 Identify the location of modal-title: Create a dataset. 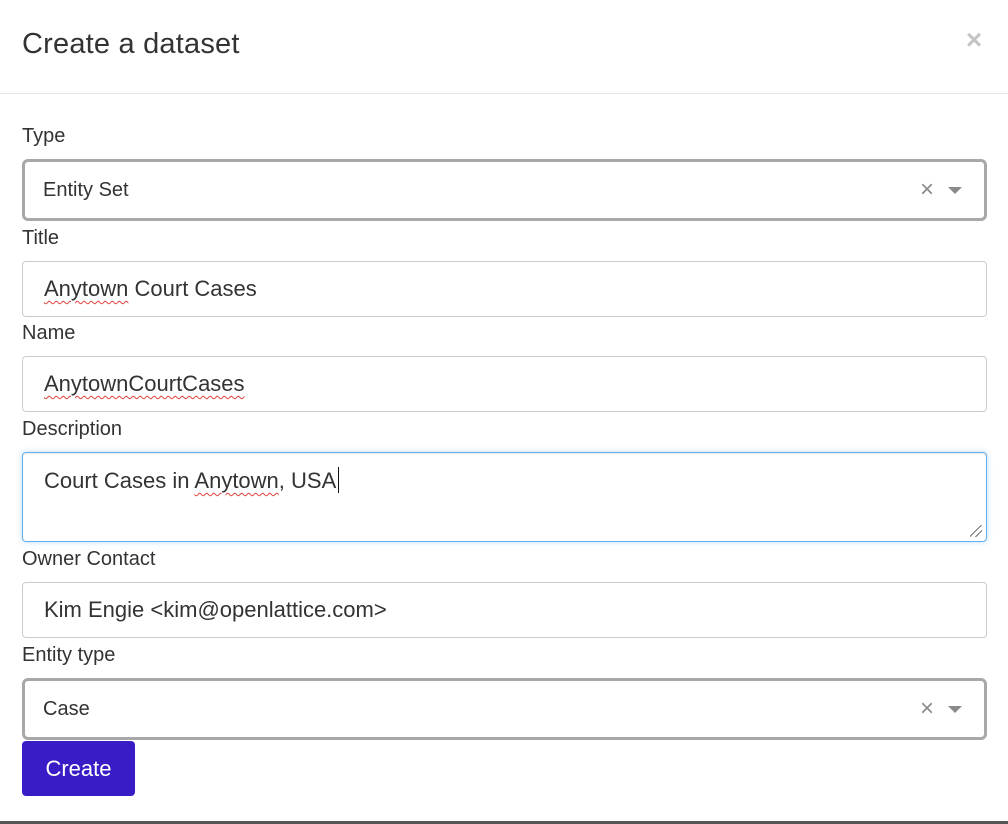
(131, 44).